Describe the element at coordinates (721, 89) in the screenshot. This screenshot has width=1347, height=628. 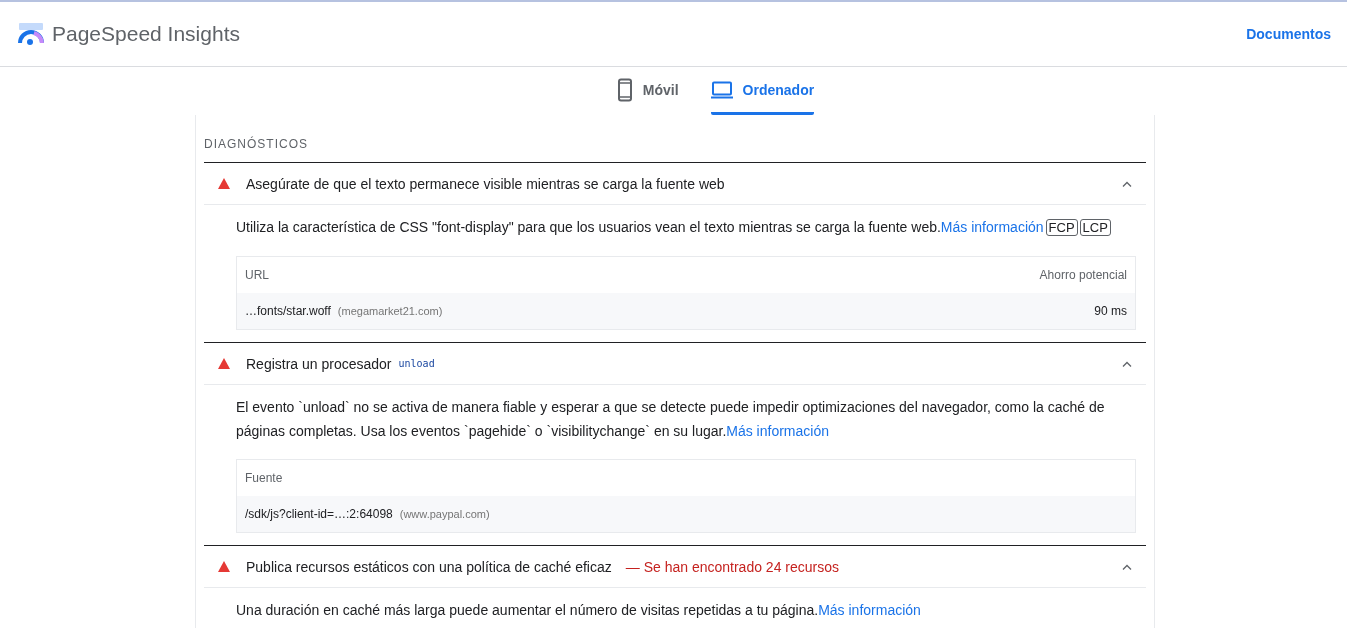
I see `laptop-icon` at that location.